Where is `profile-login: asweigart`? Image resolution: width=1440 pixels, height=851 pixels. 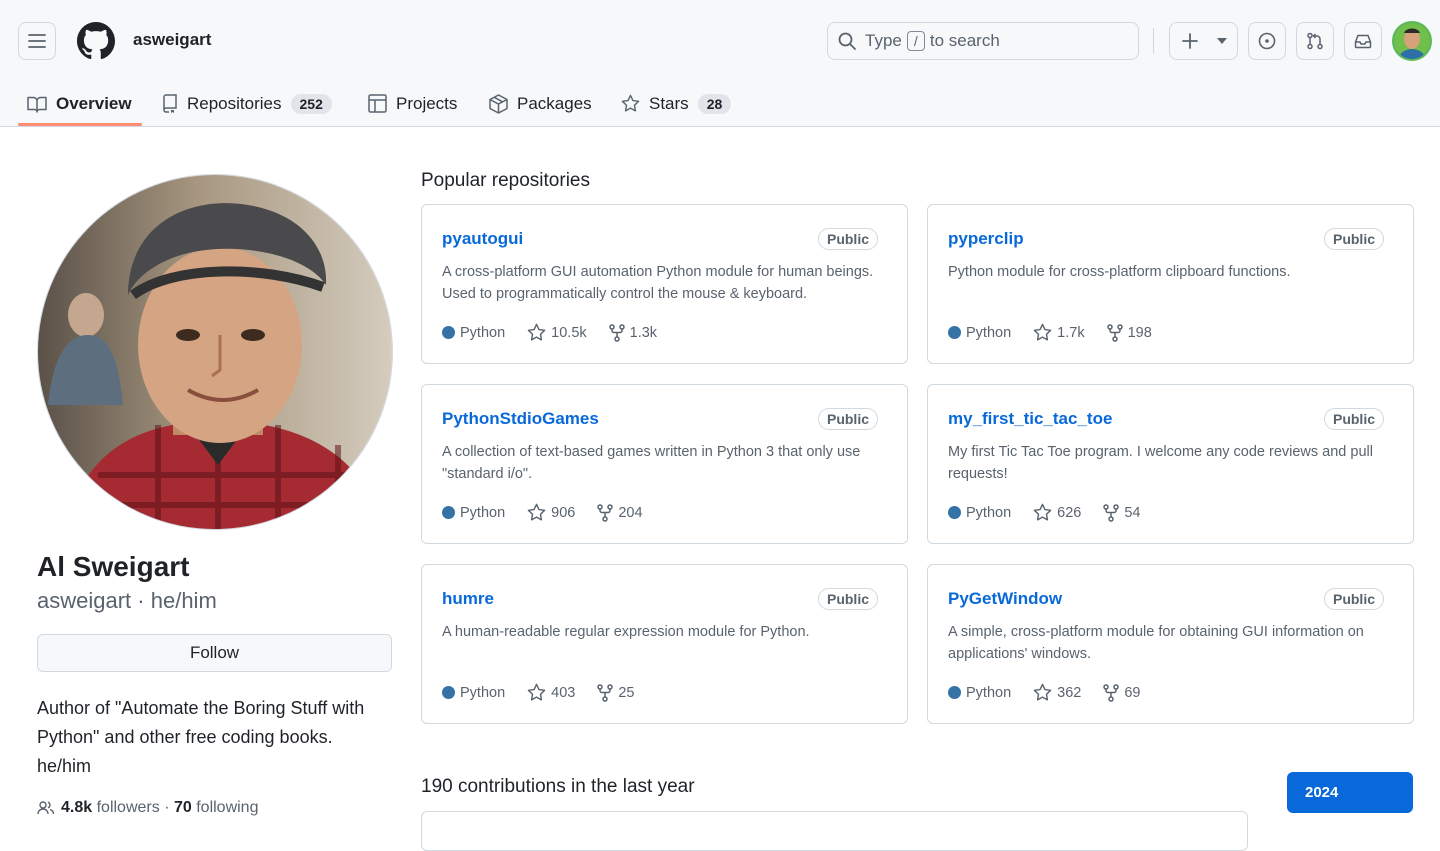 profile-login: asweigart is located at coordinates (84, 600).